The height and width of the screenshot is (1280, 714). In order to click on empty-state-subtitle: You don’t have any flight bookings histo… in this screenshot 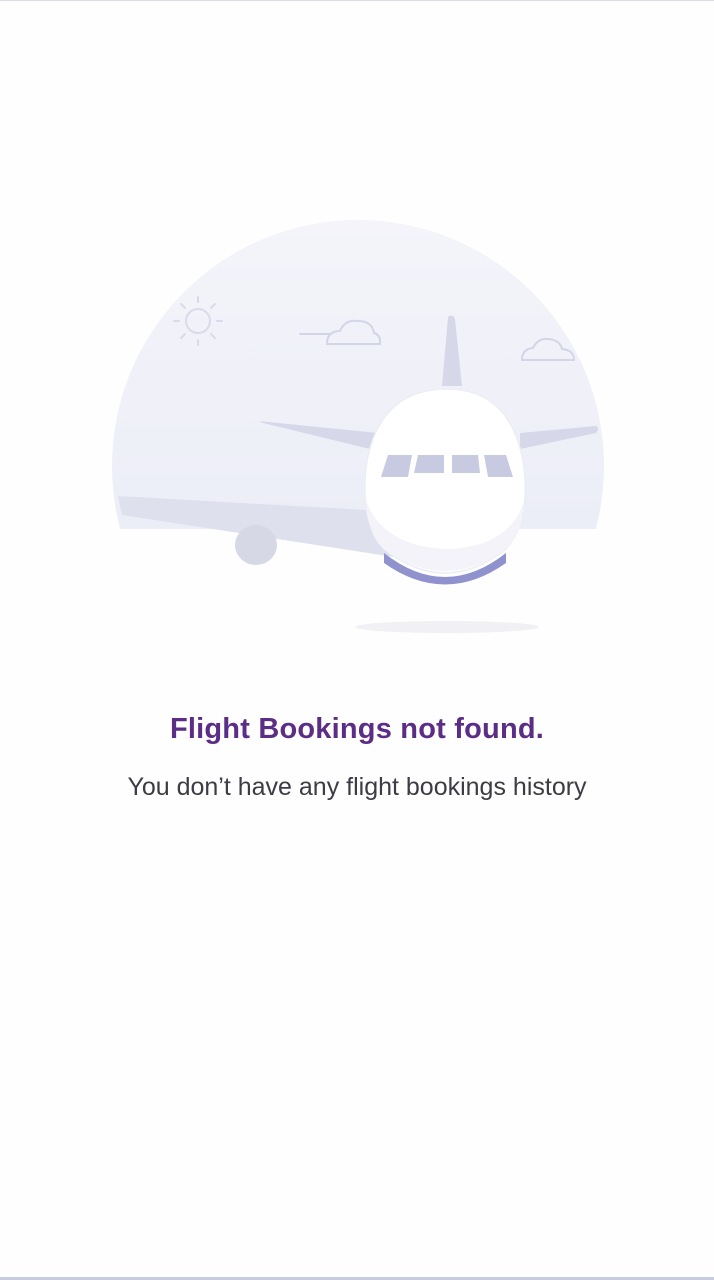, I will do `click(357, 787)`.